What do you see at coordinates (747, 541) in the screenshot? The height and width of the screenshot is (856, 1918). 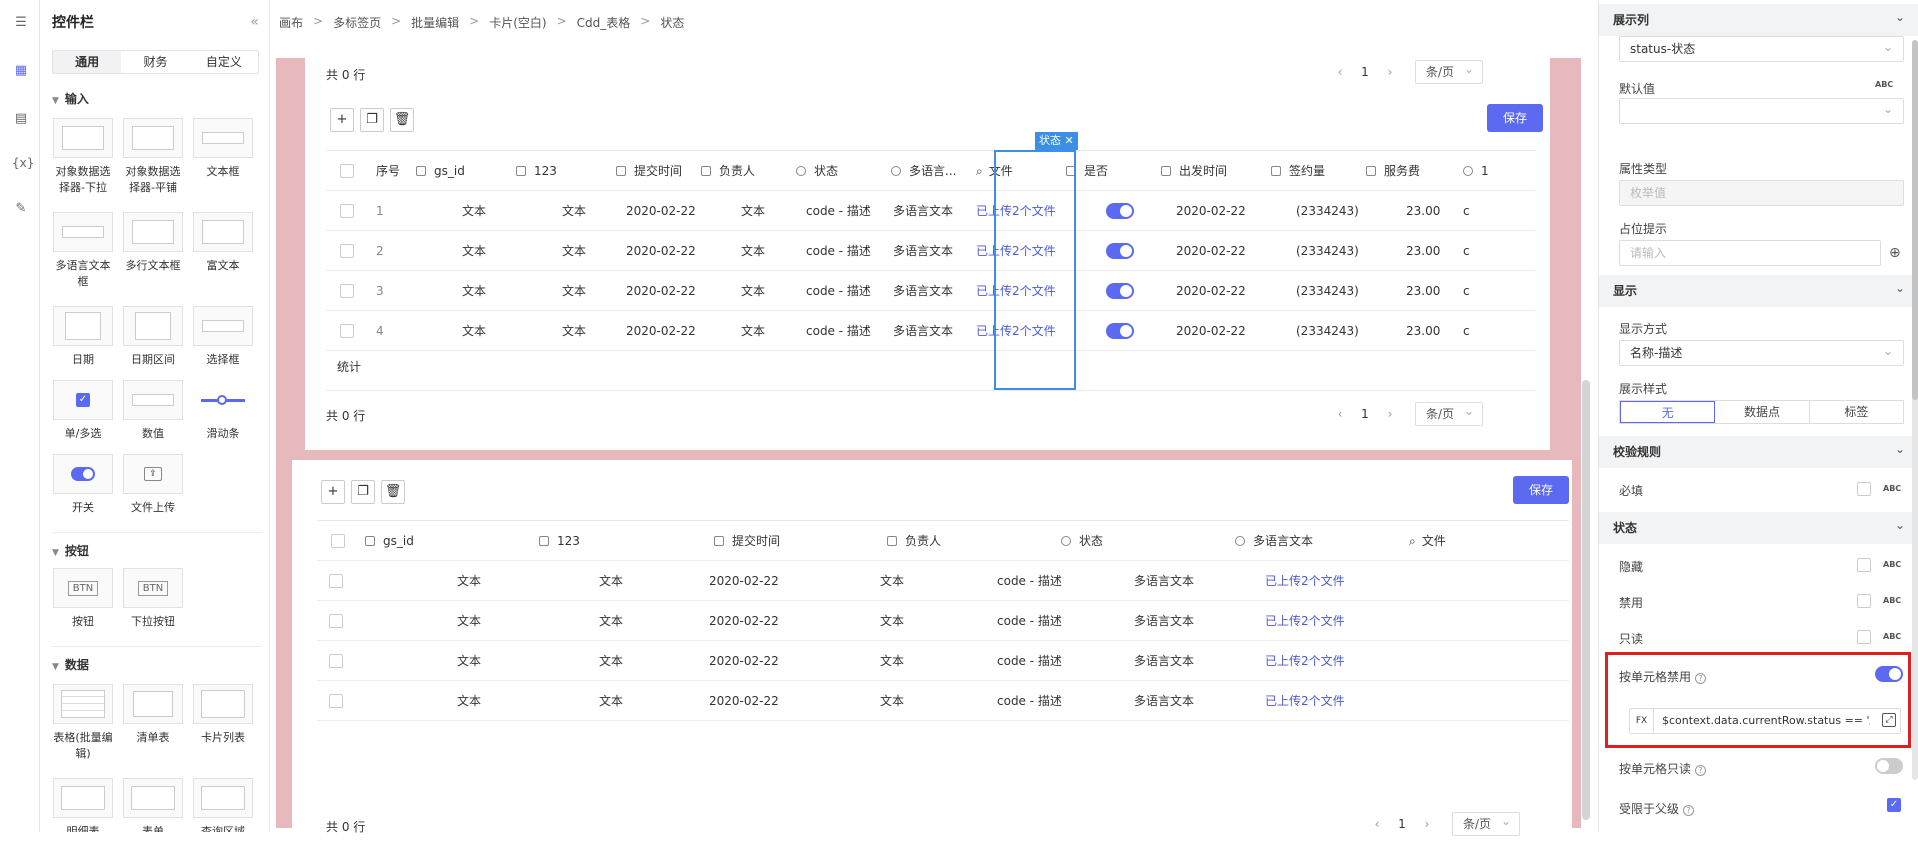 I see `col-header: 提交时间` at bounding box center [747, 541].